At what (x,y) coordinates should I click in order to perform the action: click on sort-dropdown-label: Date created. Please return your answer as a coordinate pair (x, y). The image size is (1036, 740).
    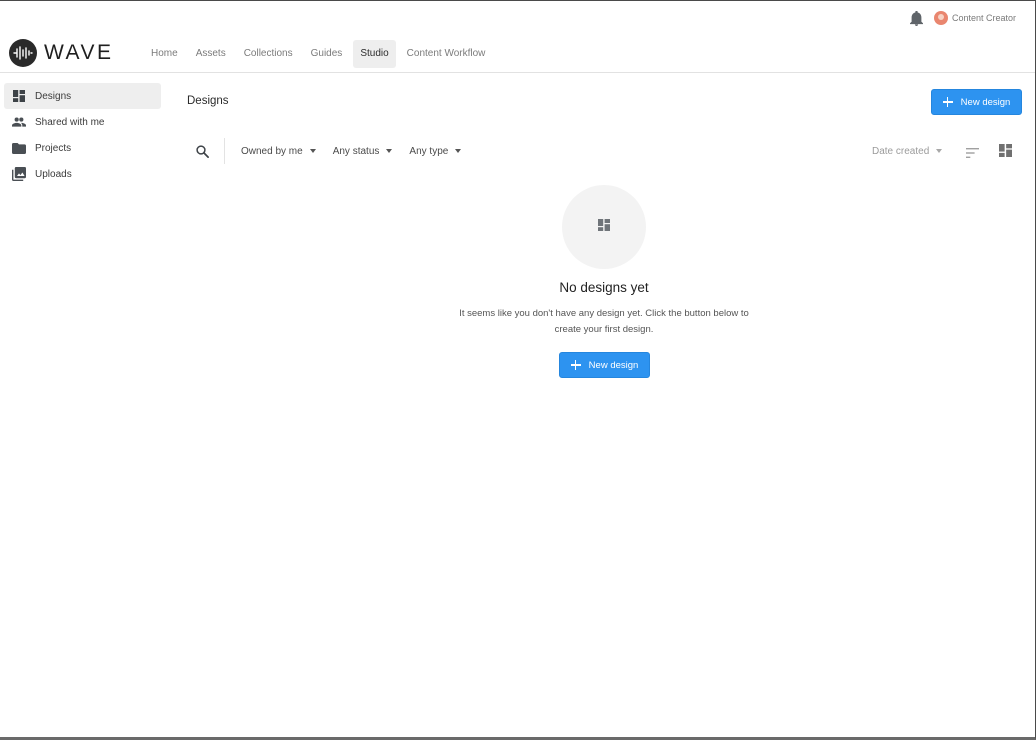
    Looking at the image, I should click on (901, 151).